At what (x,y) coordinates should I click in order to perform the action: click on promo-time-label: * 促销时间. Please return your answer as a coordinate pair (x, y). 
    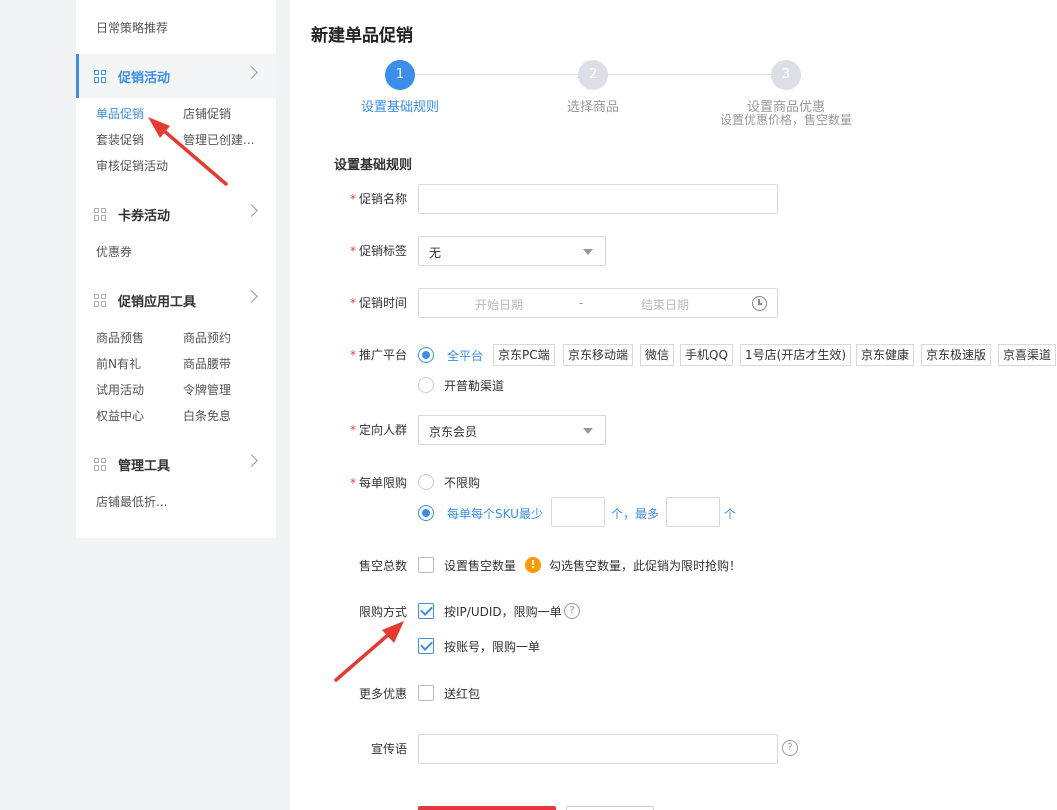
    Looking at the image, I should click on (378, 303).